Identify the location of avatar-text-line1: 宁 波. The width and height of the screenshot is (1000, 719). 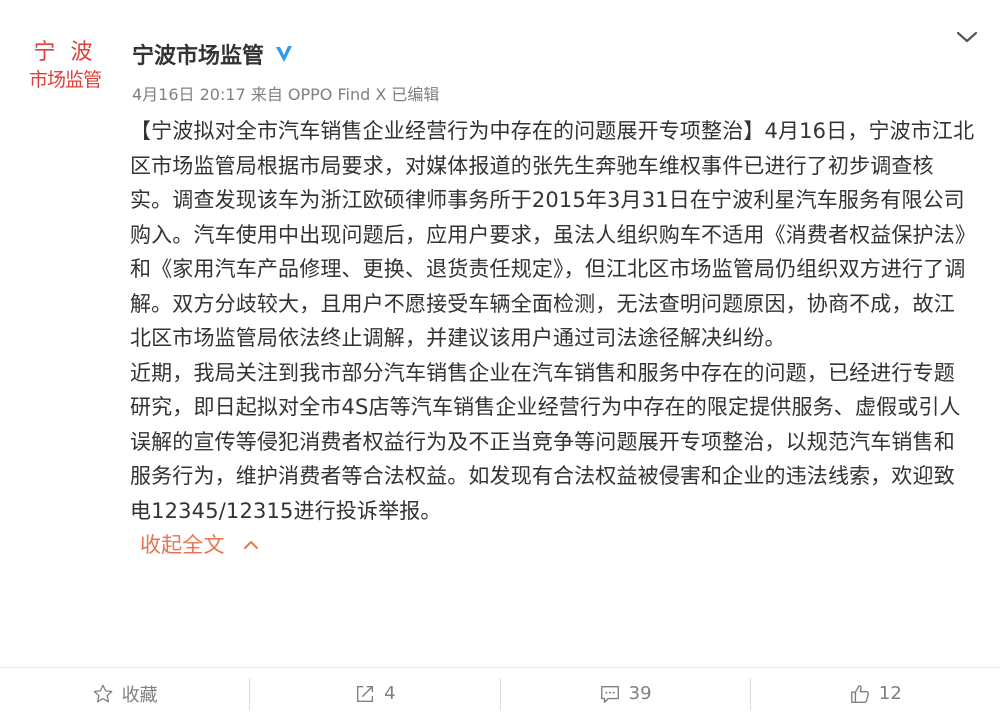
(65, 53).